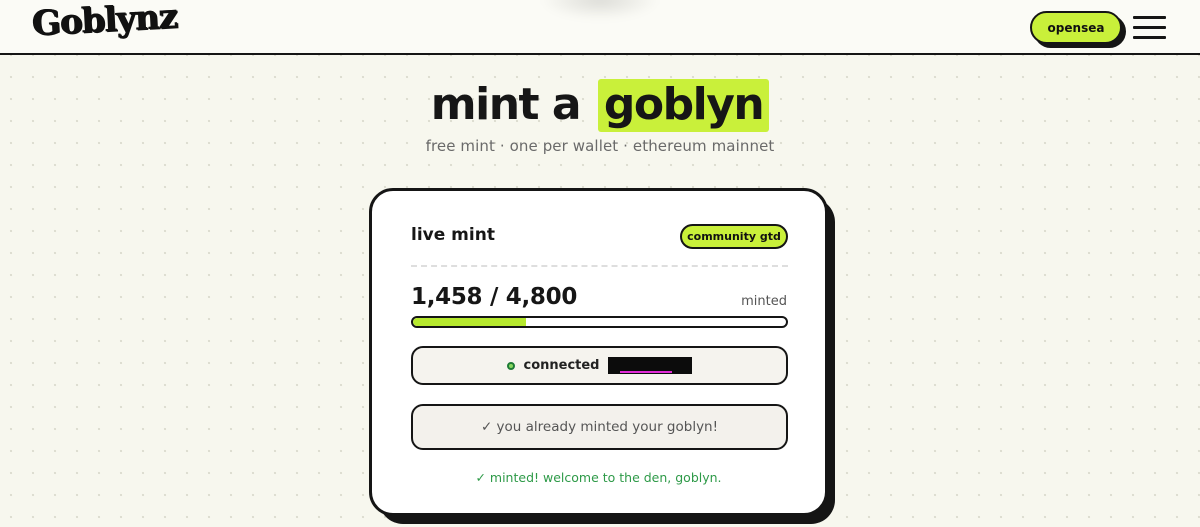 The height and width of the screenshot is (527, 1200). What do you see at coordinates (506, 104) in the screenshot?
I see `page-title-prefix: mint a` at bounding box center [506, 104].